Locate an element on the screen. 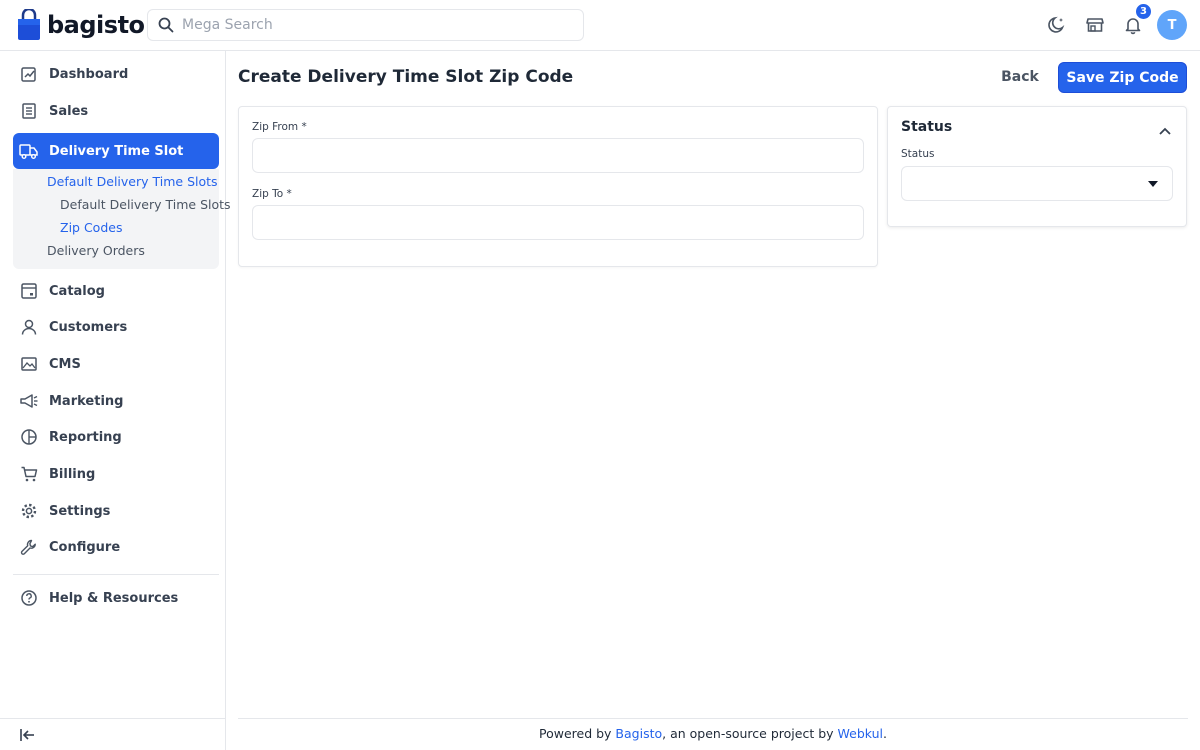  sidebar-item-label: Customers is located at coordinates (88, 327).